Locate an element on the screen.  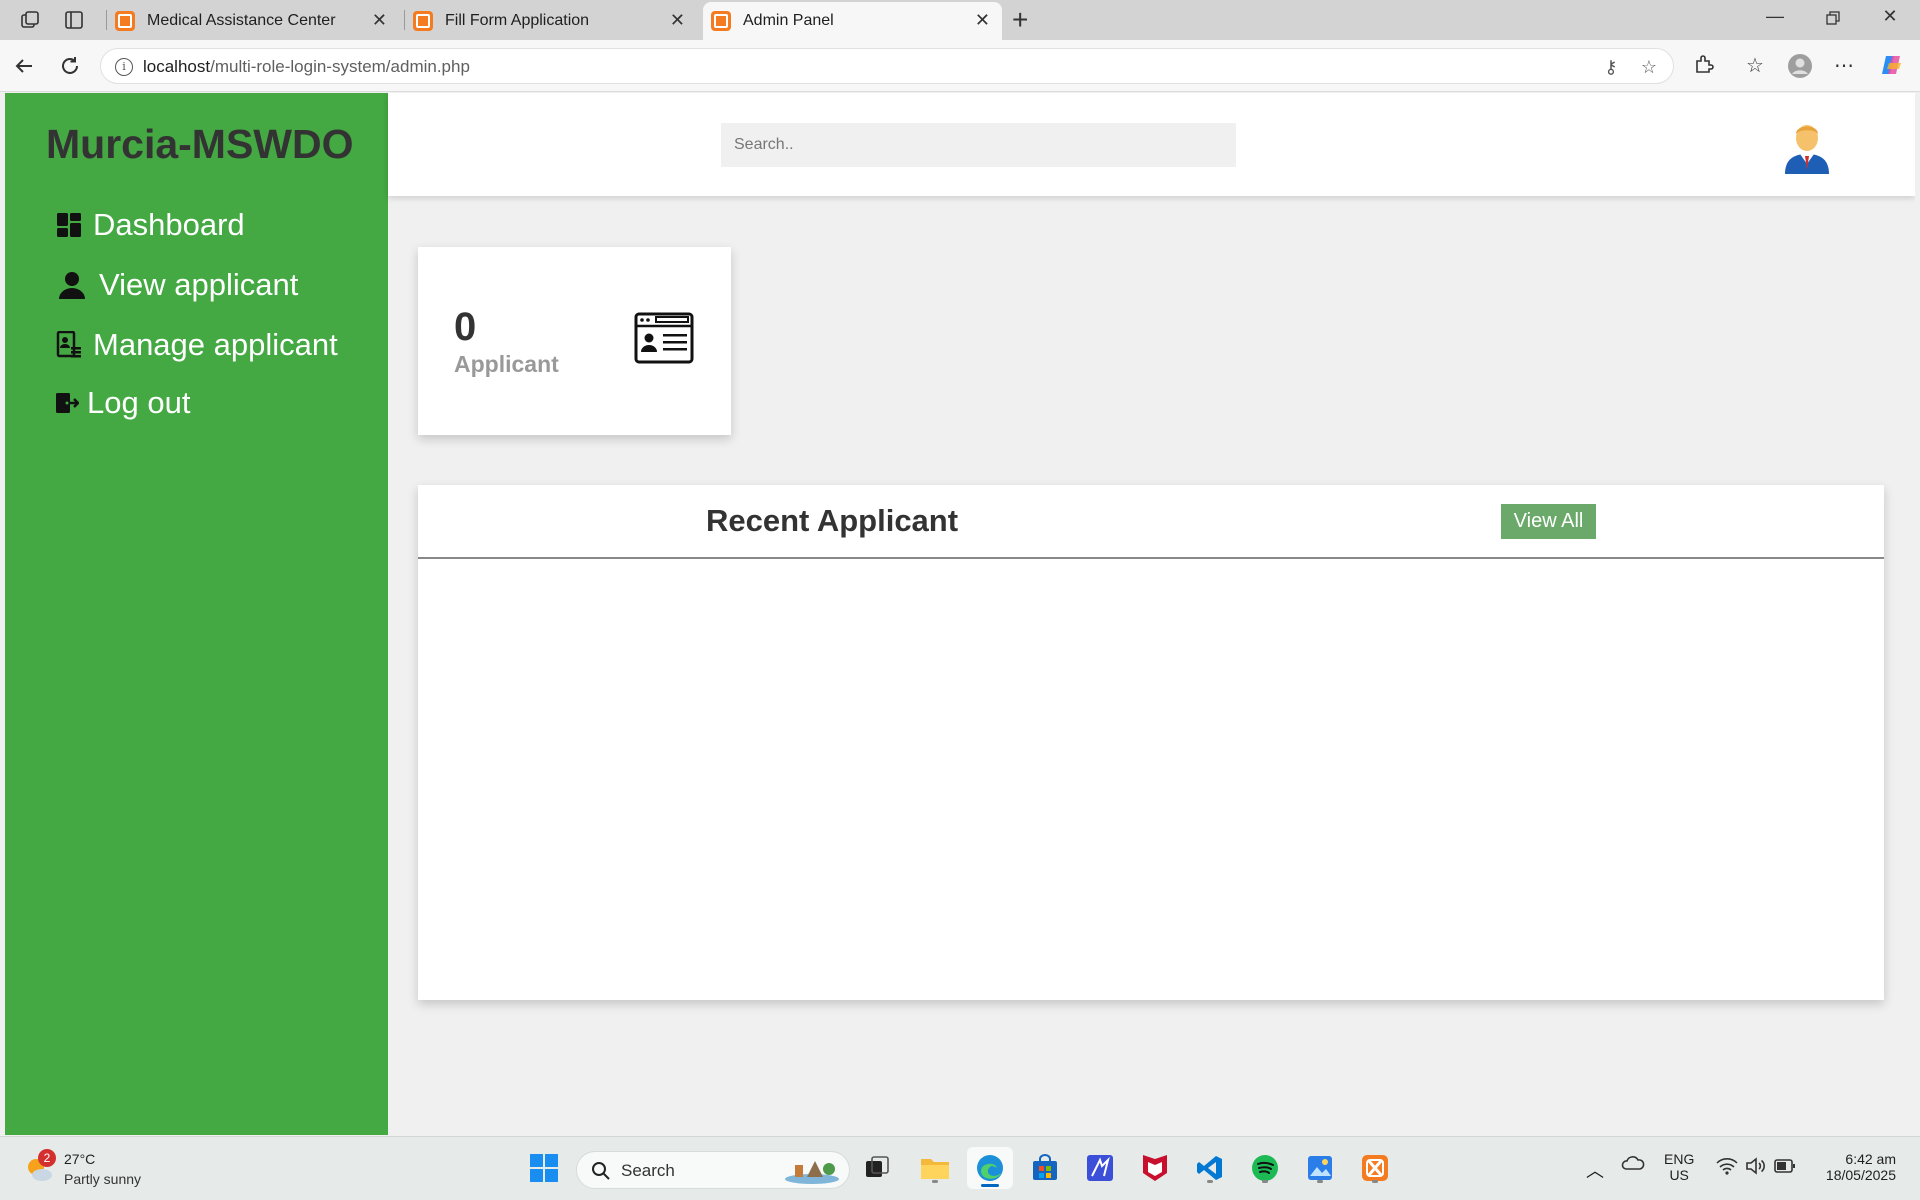
extensions-icon is located at coordinates (1704, 66).